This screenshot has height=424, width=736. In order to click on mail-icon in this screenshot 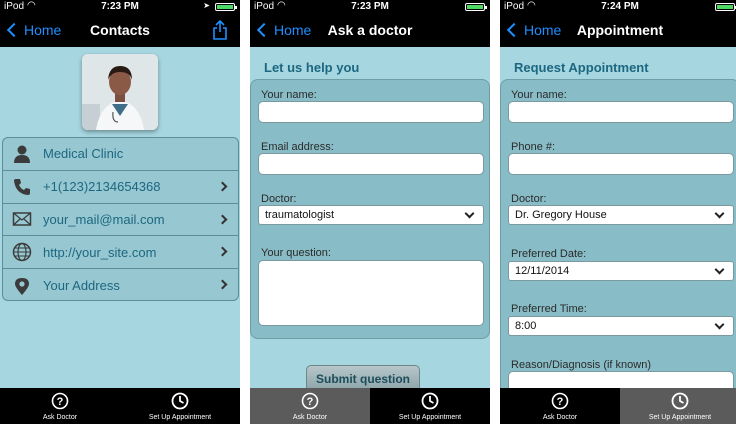, I will do `click(22, 219)`.